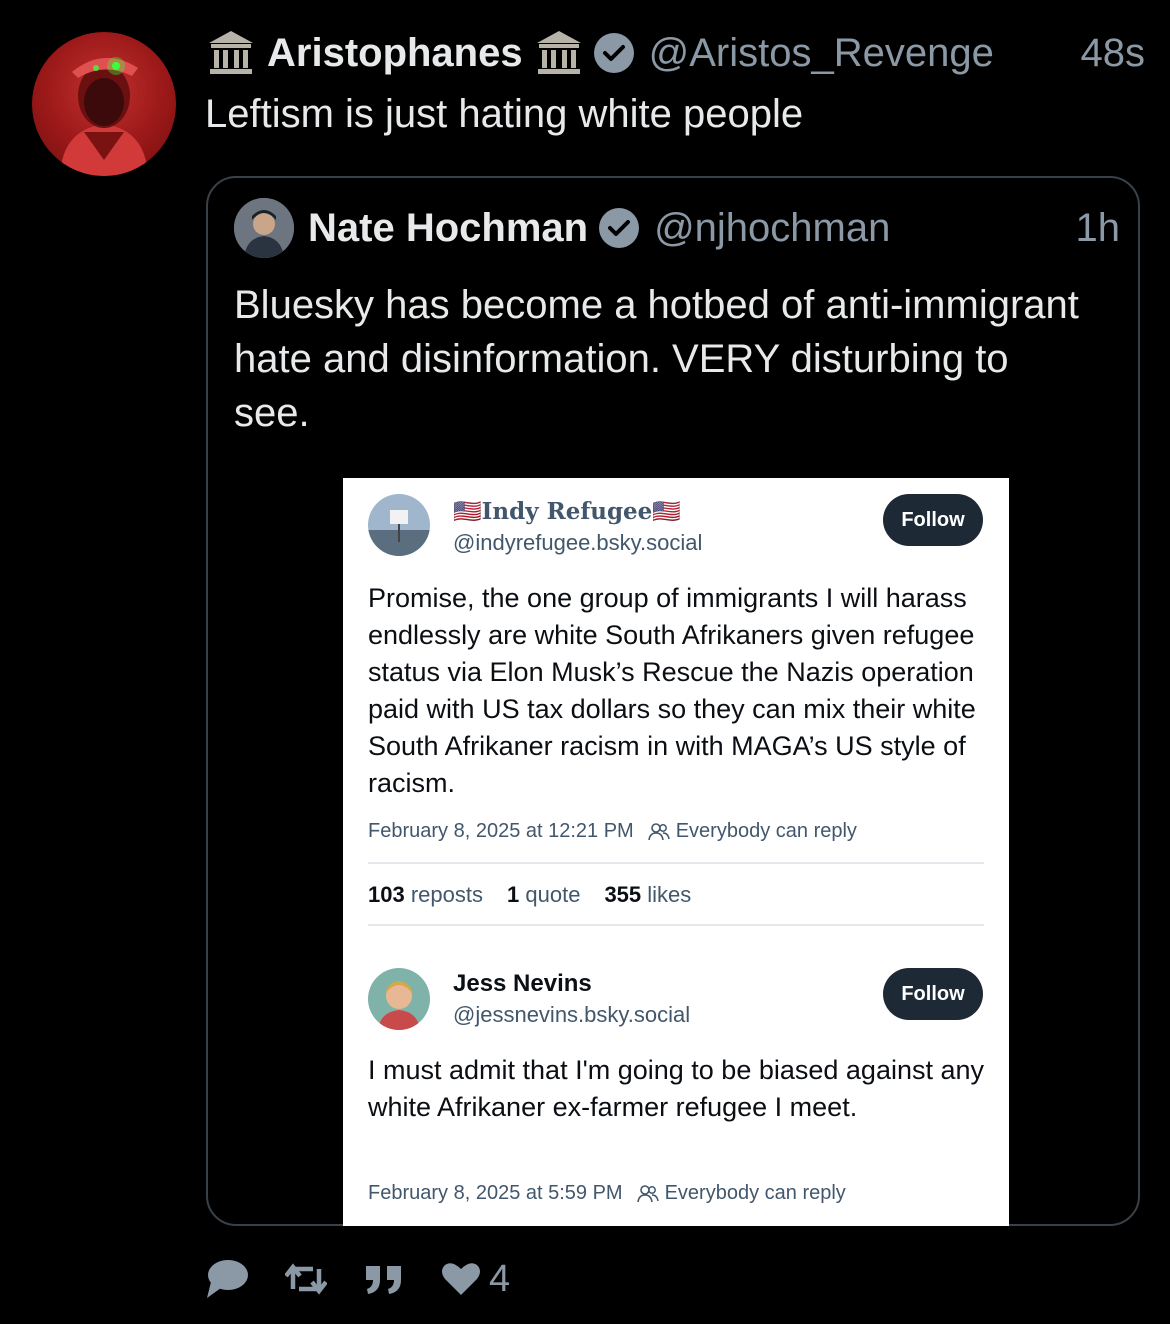 The width and height of the screenshot is (1170, 1324). I want to click on quoted-tweet-timestamp: 1h, so click(1098, 228).